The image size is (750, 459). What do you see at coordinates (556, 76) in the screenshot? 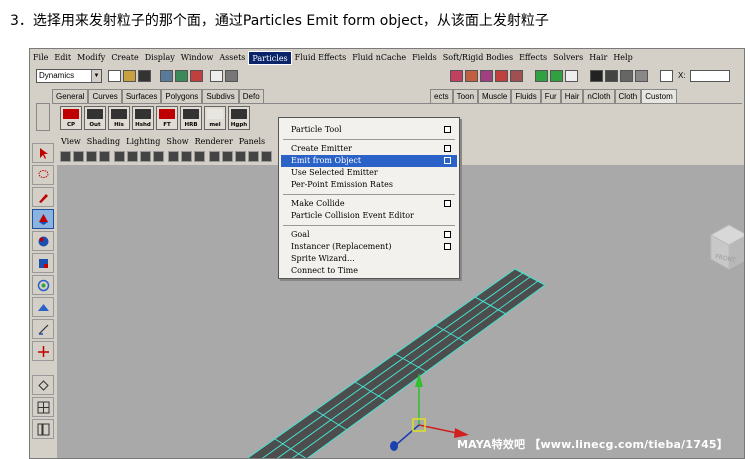
I see `output-ops-icon` at bounding box center [556, 76].